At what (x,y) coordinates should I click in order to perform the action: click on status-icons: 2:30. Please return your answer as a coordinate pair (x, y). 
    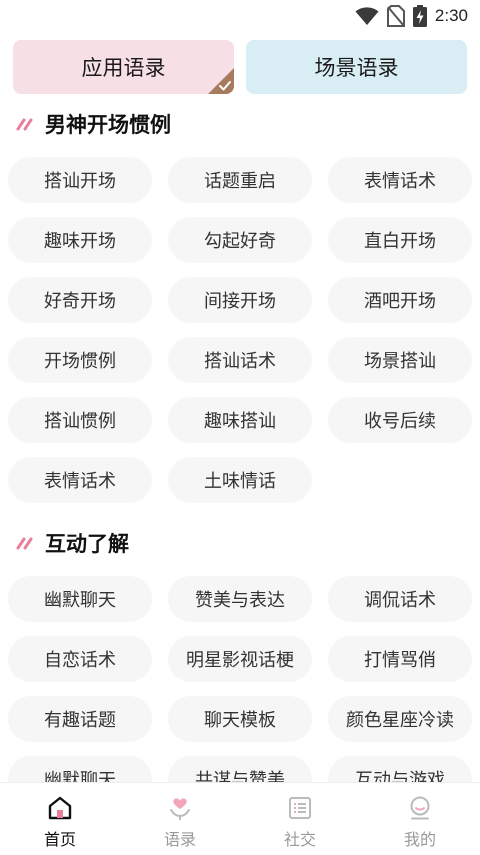
    Looking at the image, I should click on (411, 16).